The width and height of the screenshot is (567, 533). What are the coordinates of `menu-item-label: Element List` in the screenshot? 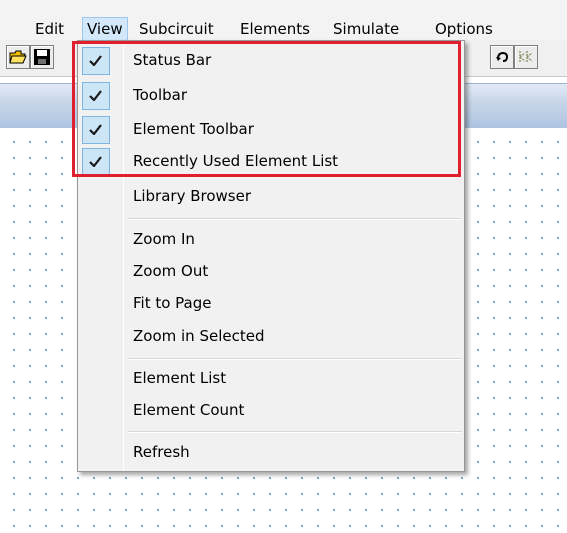 It's located at (180, 378).